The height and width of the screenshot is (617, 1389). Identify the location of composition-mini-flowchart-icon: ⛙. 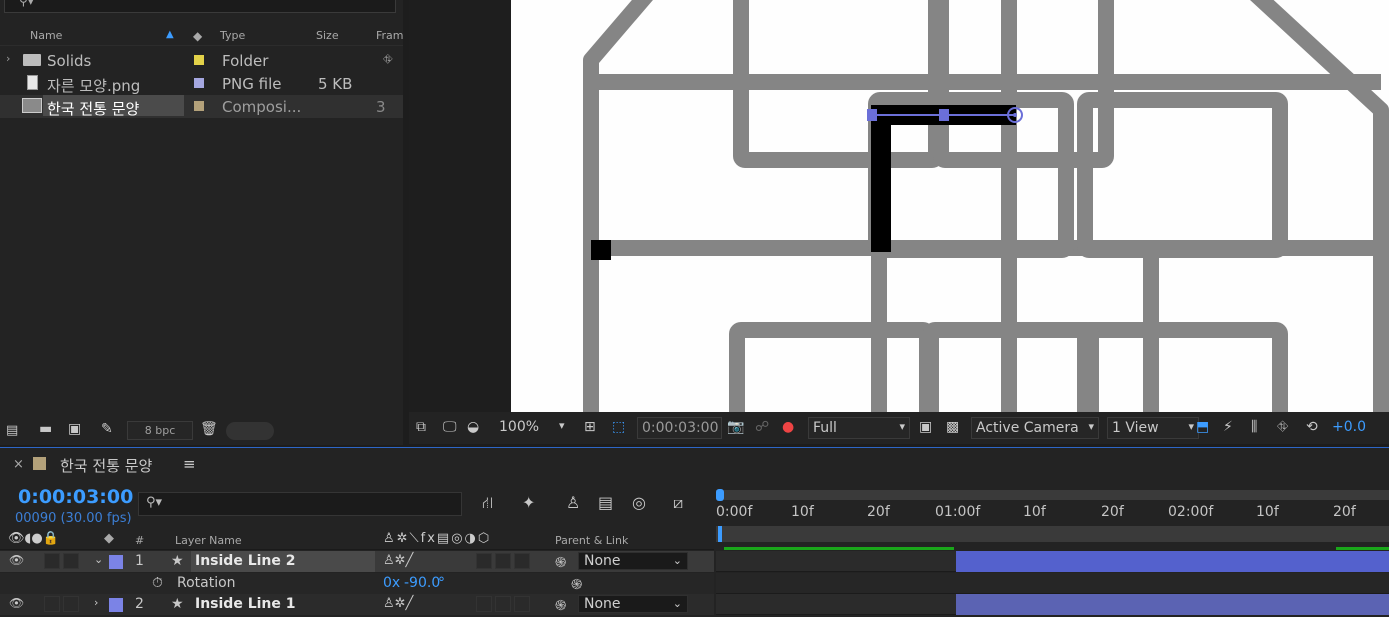
(487, 503).